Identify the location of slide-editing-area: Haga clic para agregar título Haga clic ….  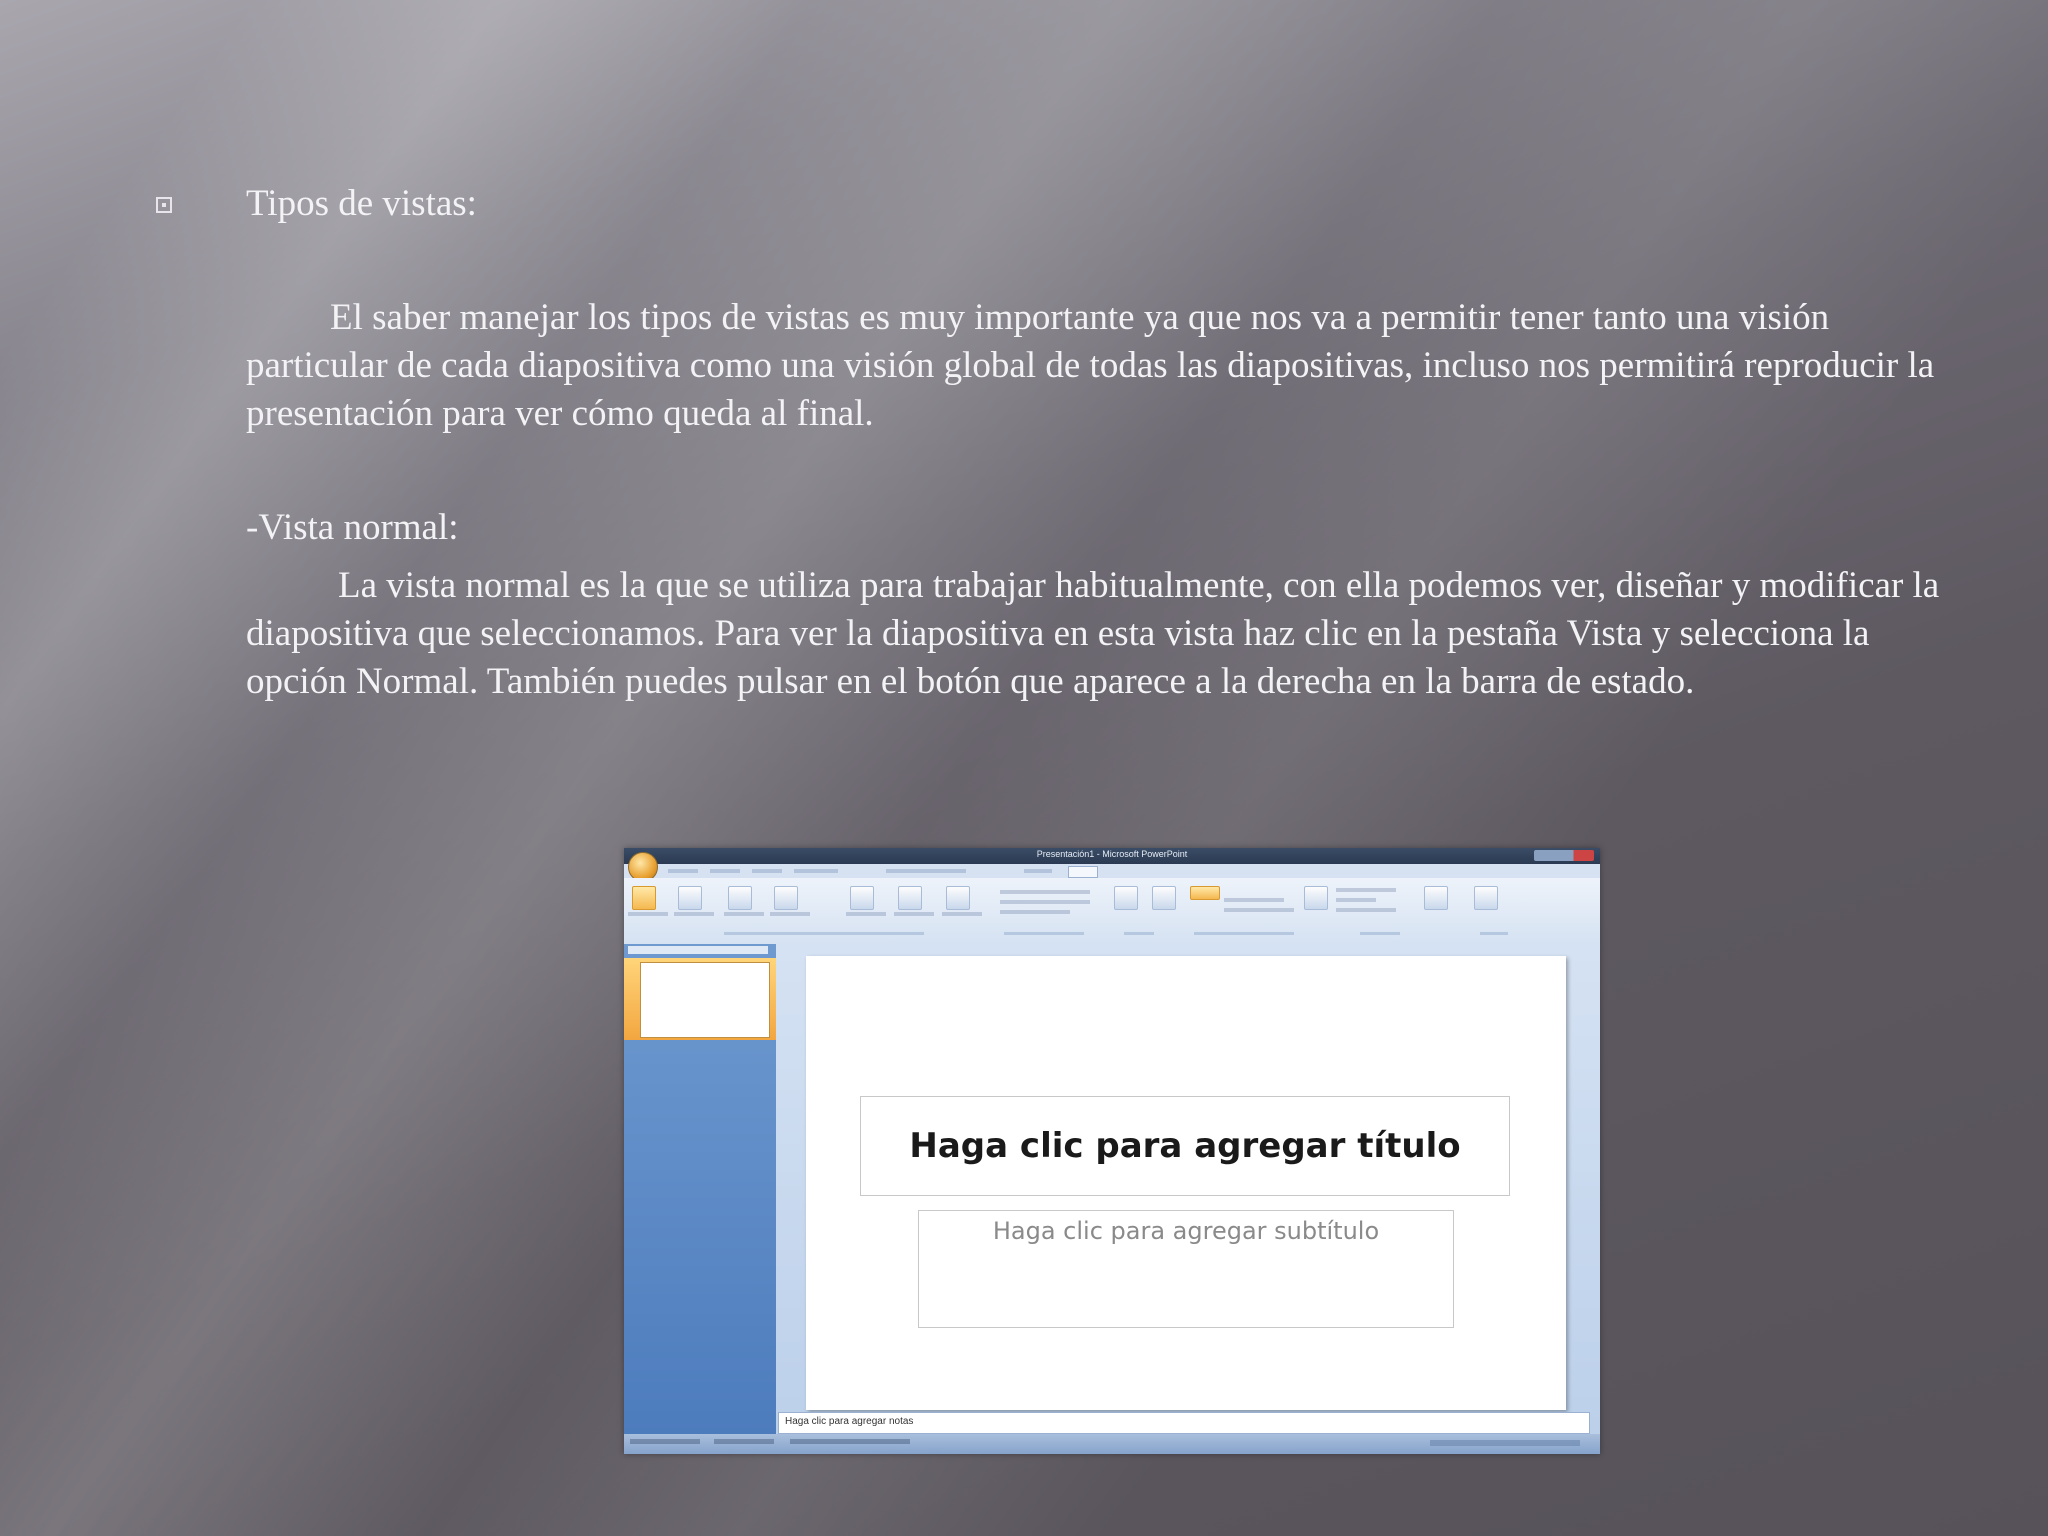
(1188, 1189).